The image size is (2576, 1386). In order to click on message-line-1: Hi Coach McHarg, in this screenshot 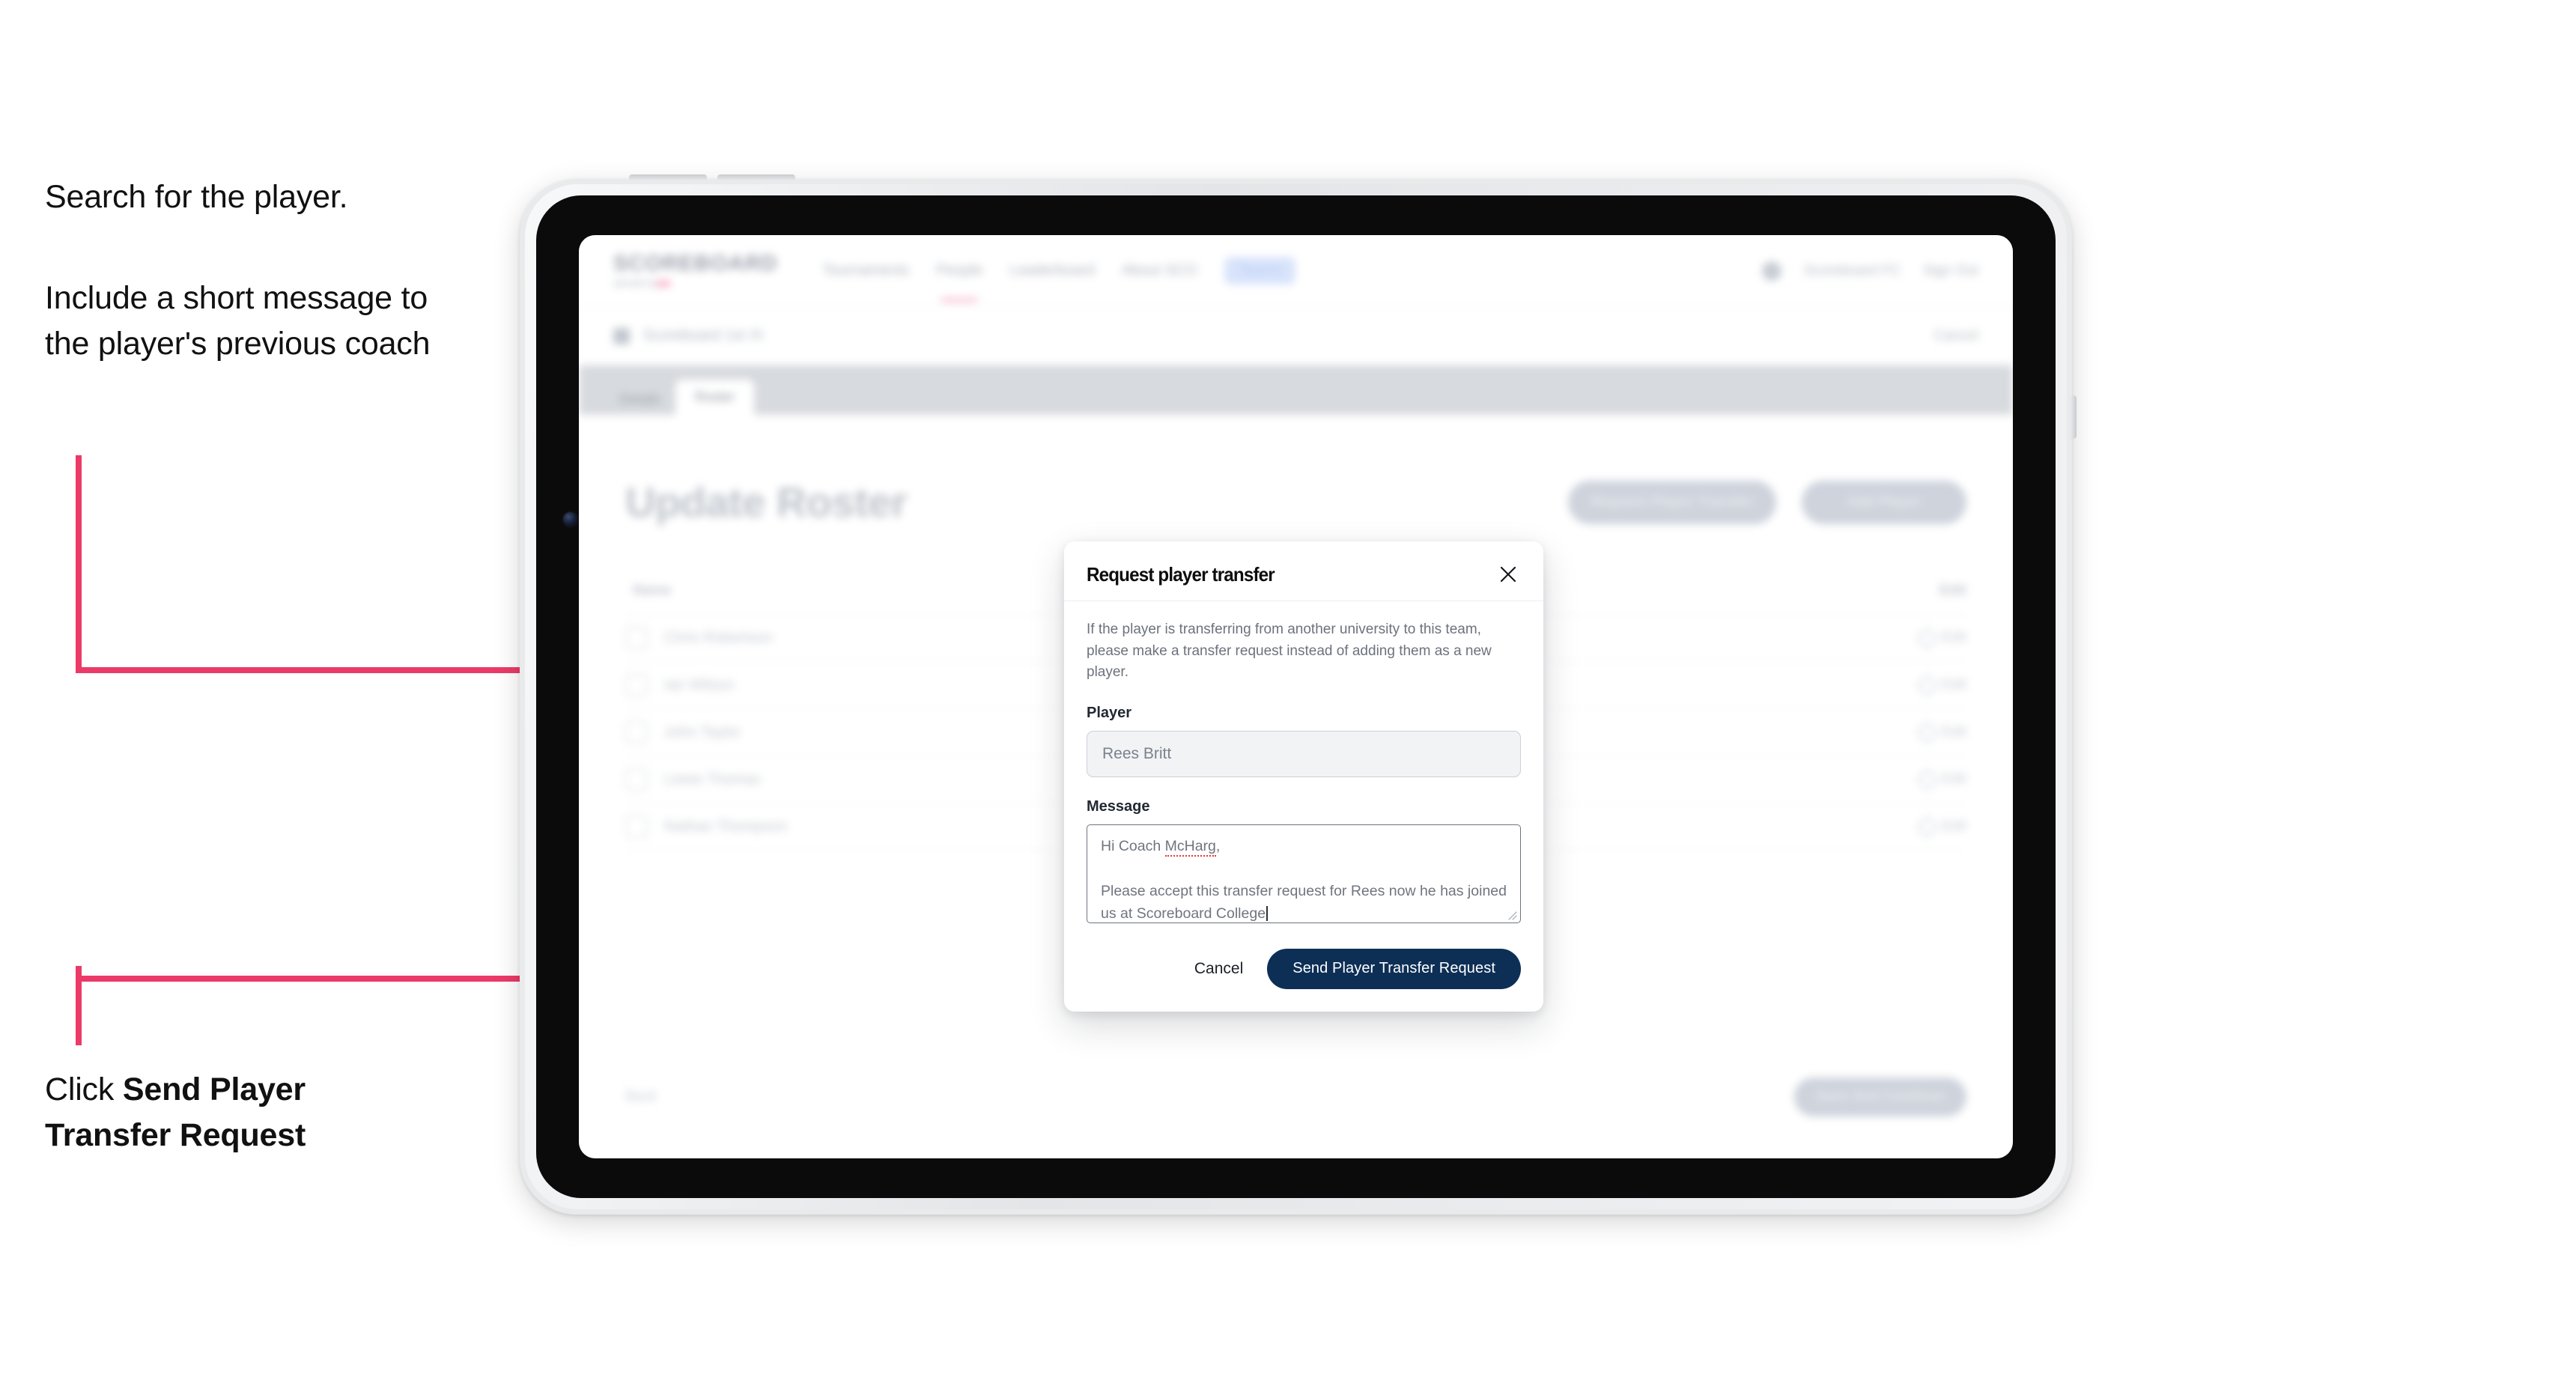, I will do `click(1304, 846)`.